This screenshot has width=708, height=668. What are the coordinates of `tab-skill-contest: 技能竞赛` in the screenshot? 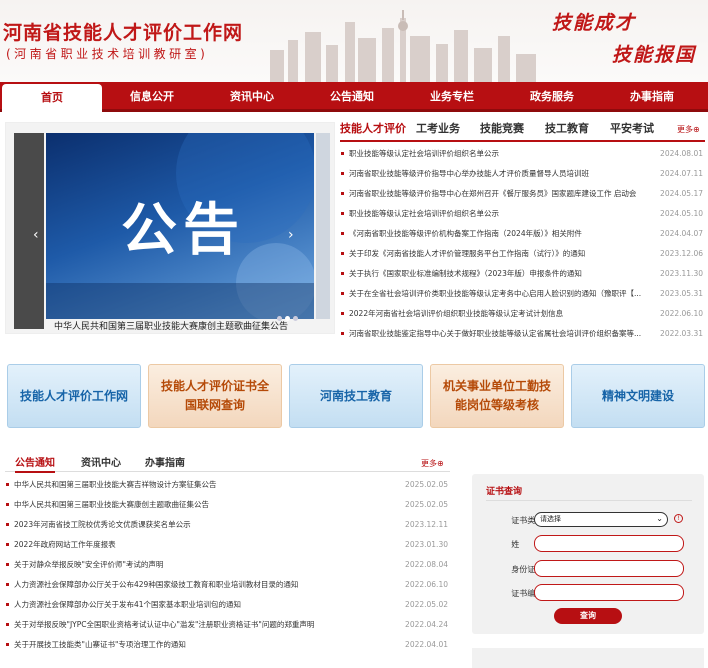 It's located at (502, 128).